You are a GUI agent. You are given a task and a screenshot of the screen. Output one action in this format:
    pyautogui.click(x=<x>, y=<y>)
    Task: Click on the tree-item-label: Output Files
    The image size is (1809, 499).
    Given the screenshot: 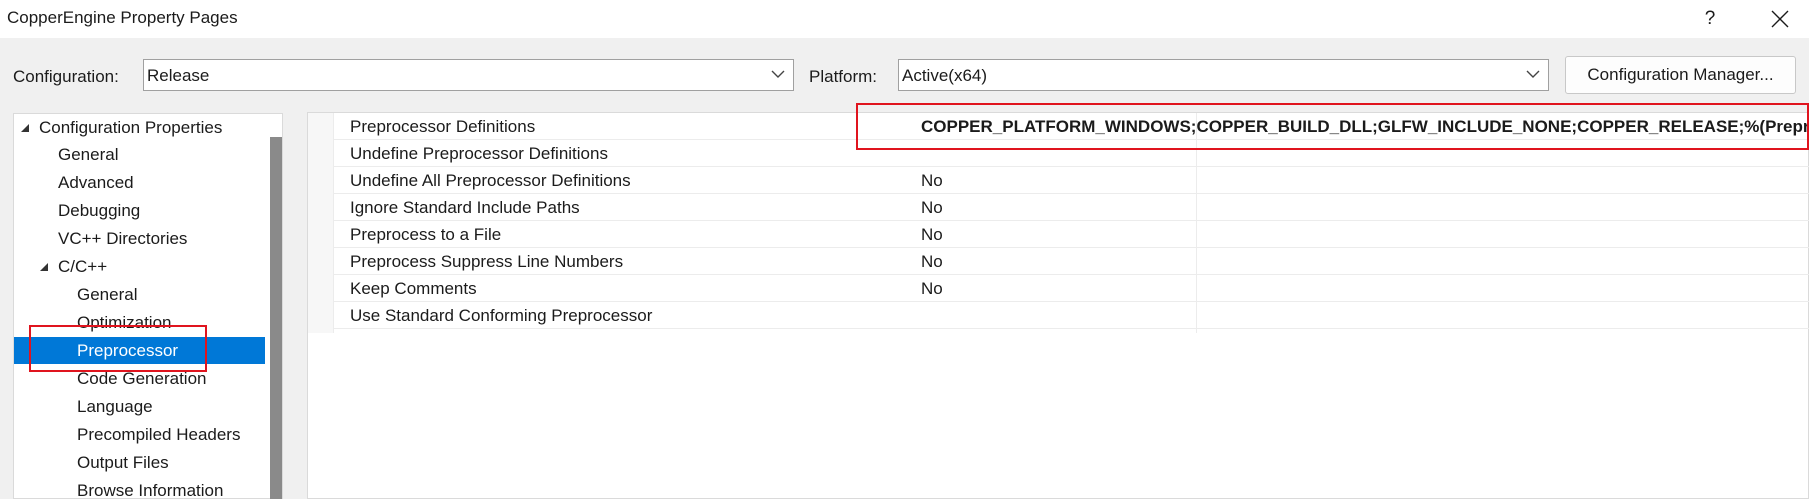 What is the action you would take?
    pyautogui.click(x=123, y=462)
    